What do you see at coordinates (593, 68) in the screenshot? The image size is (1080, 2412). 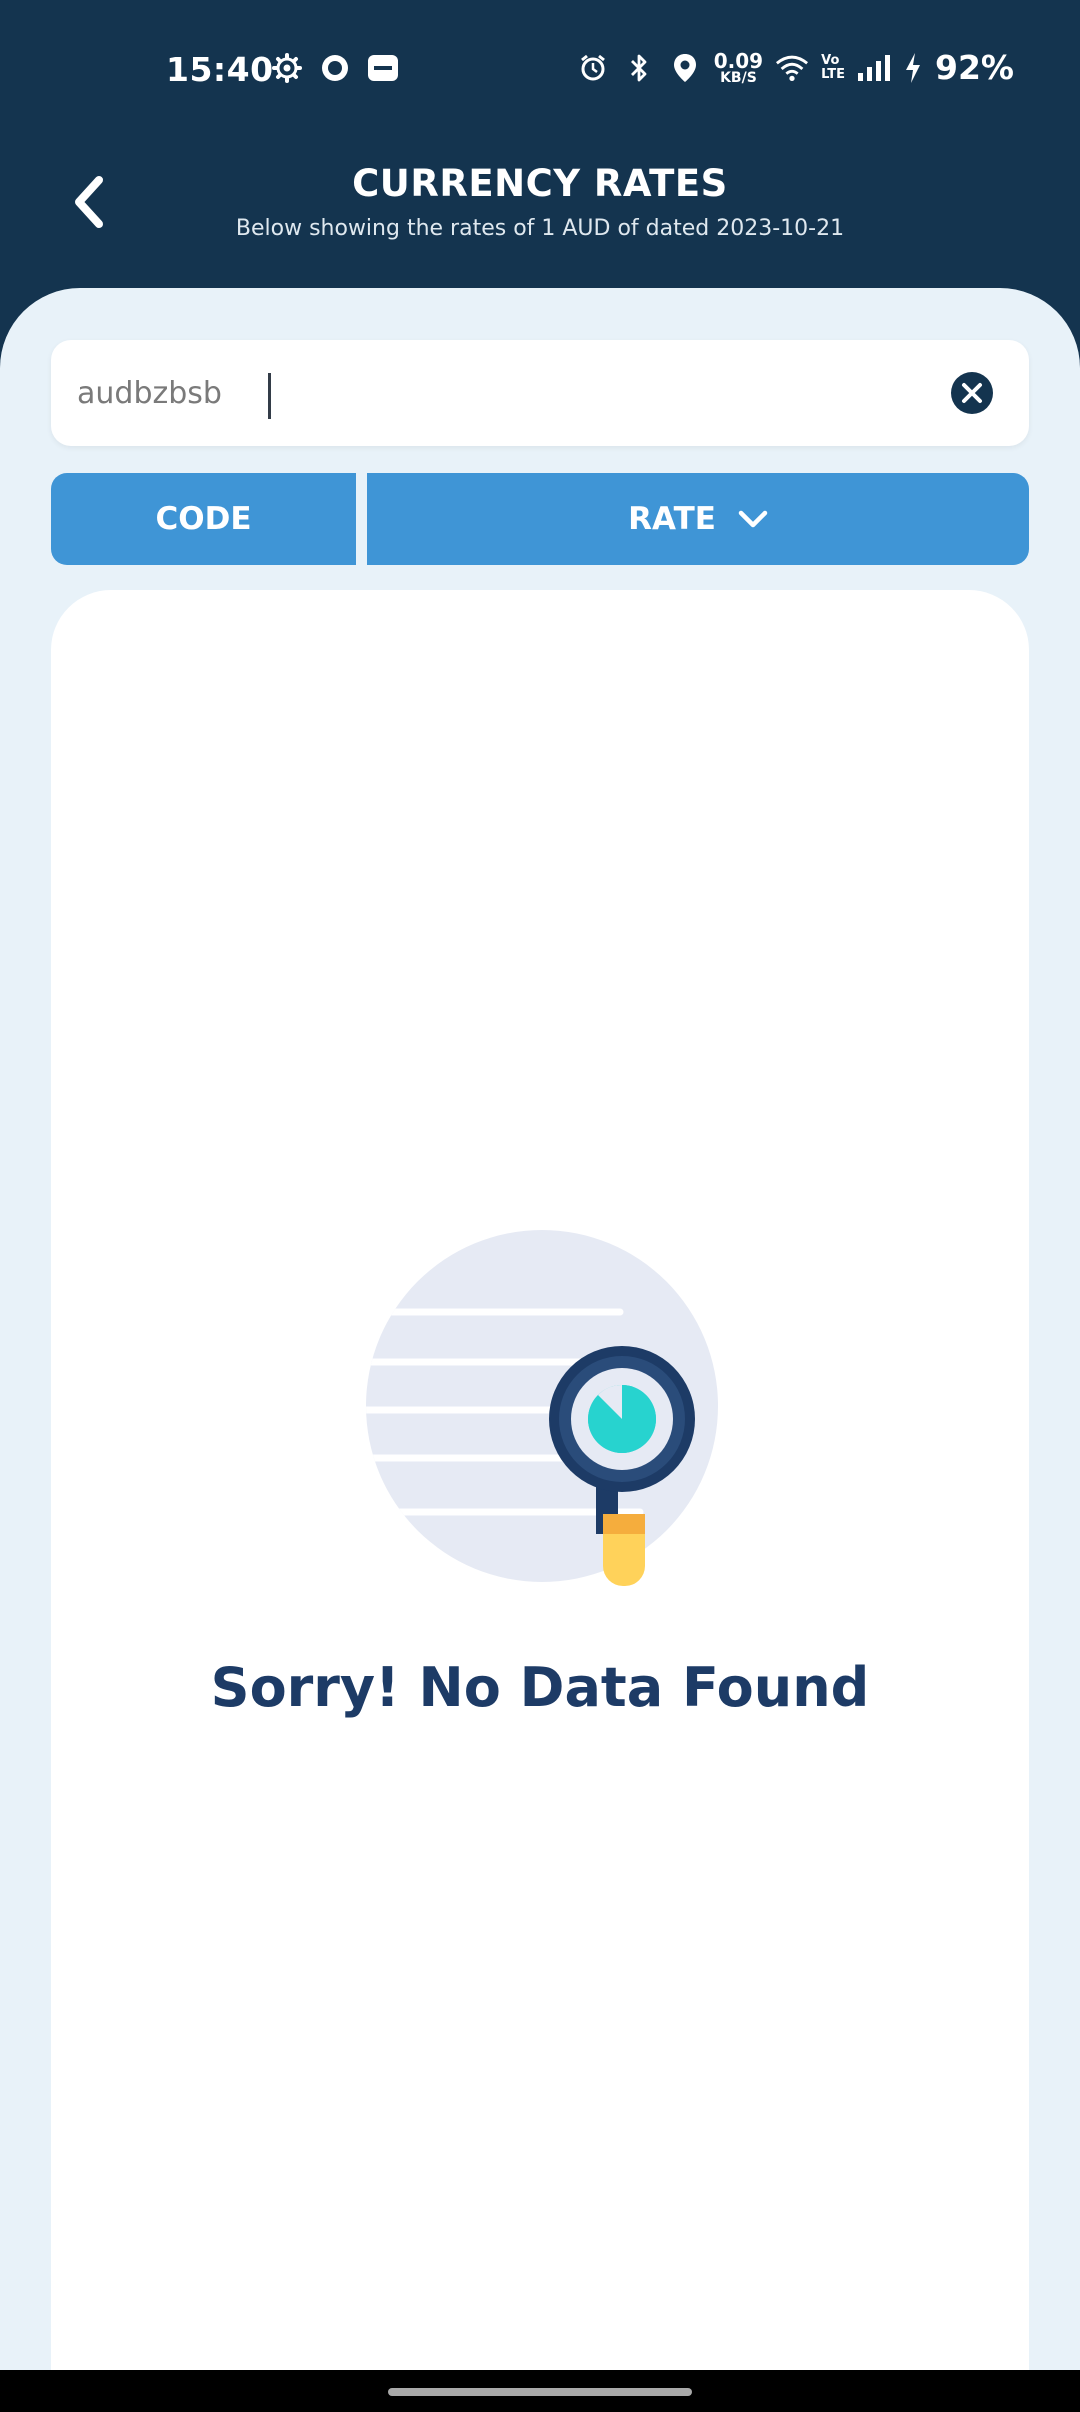 I see `alarm-icon` at bounding box center [593, 68].